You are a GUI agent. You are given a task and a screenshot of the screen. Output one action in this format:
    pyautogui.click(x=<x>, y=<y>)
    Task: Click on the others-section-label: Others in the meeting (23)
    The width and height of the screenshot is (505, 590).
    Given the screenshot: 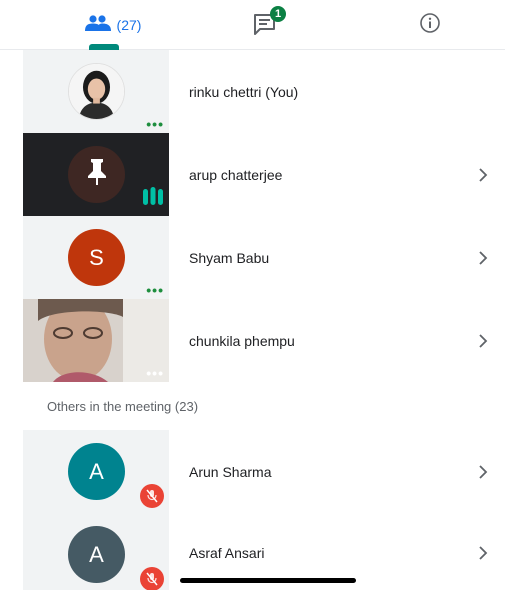 What is the action you would take?
    pyautogui.click(x=123, y=406)
    